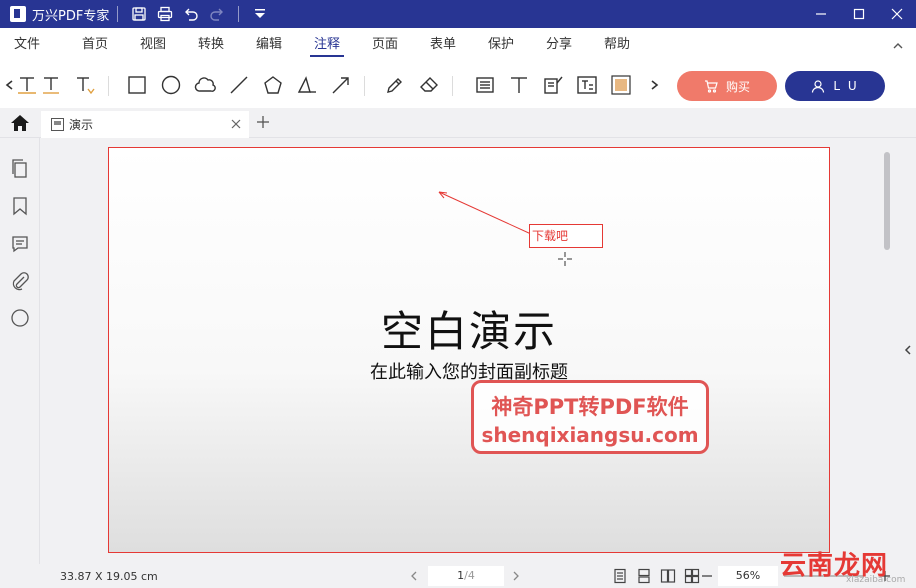 The height and width of the screenshot is (588, 916). Describe the element at coordinates (458, 123) in the screenshot. I see `document-tab-strip: 演示` at that location.